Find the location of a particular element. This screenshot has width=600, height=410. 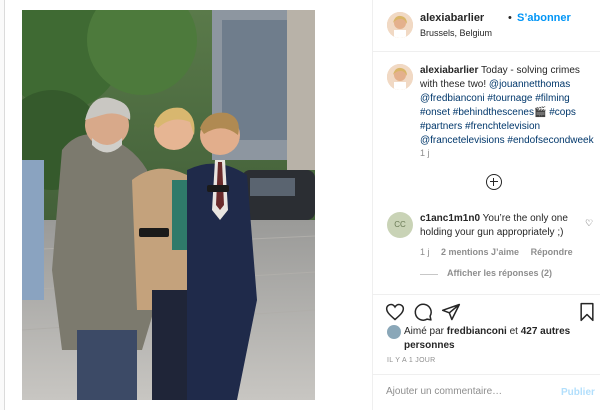

liked-by-prefix: Aimé par is located at coordinates (425, 331).